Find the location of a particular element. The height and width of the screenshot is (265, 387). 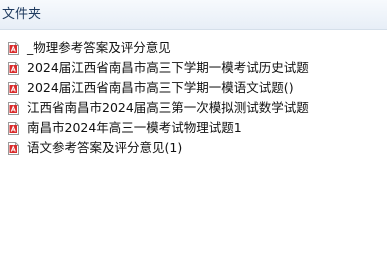

file-name: _物理参考答案及评分意见 is located at coordinates (99, 47).